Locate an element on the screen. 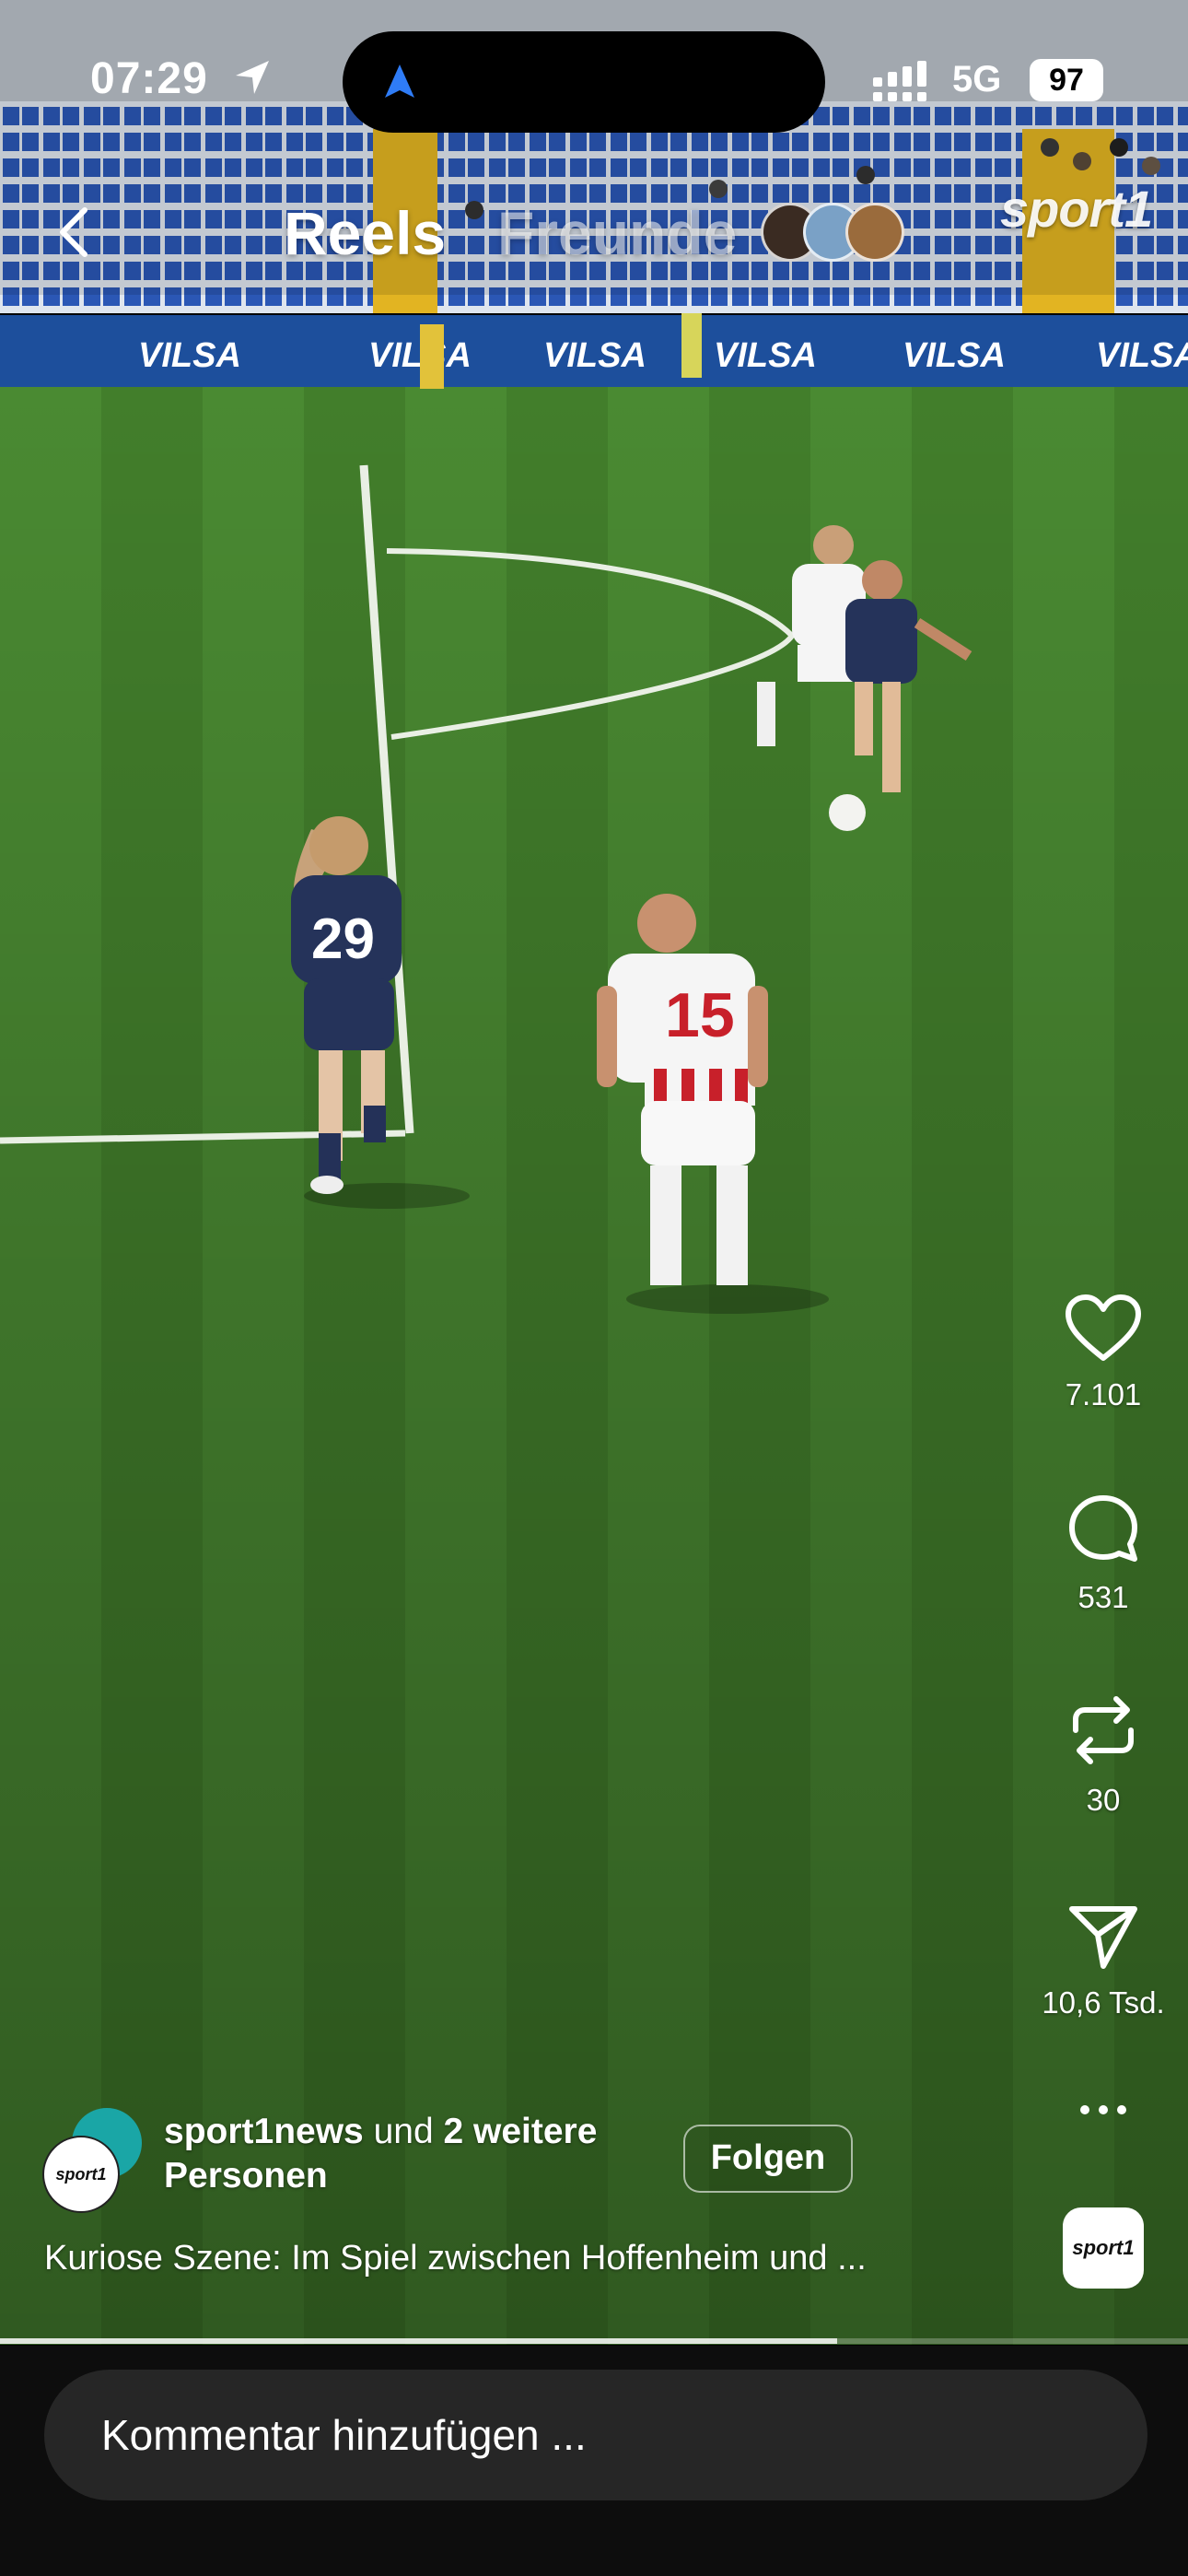 Image resolution: width=1188 pixels, height=2576 pixels. audio-thumbnail: sport1 is located at coordinates (1103, 2248).